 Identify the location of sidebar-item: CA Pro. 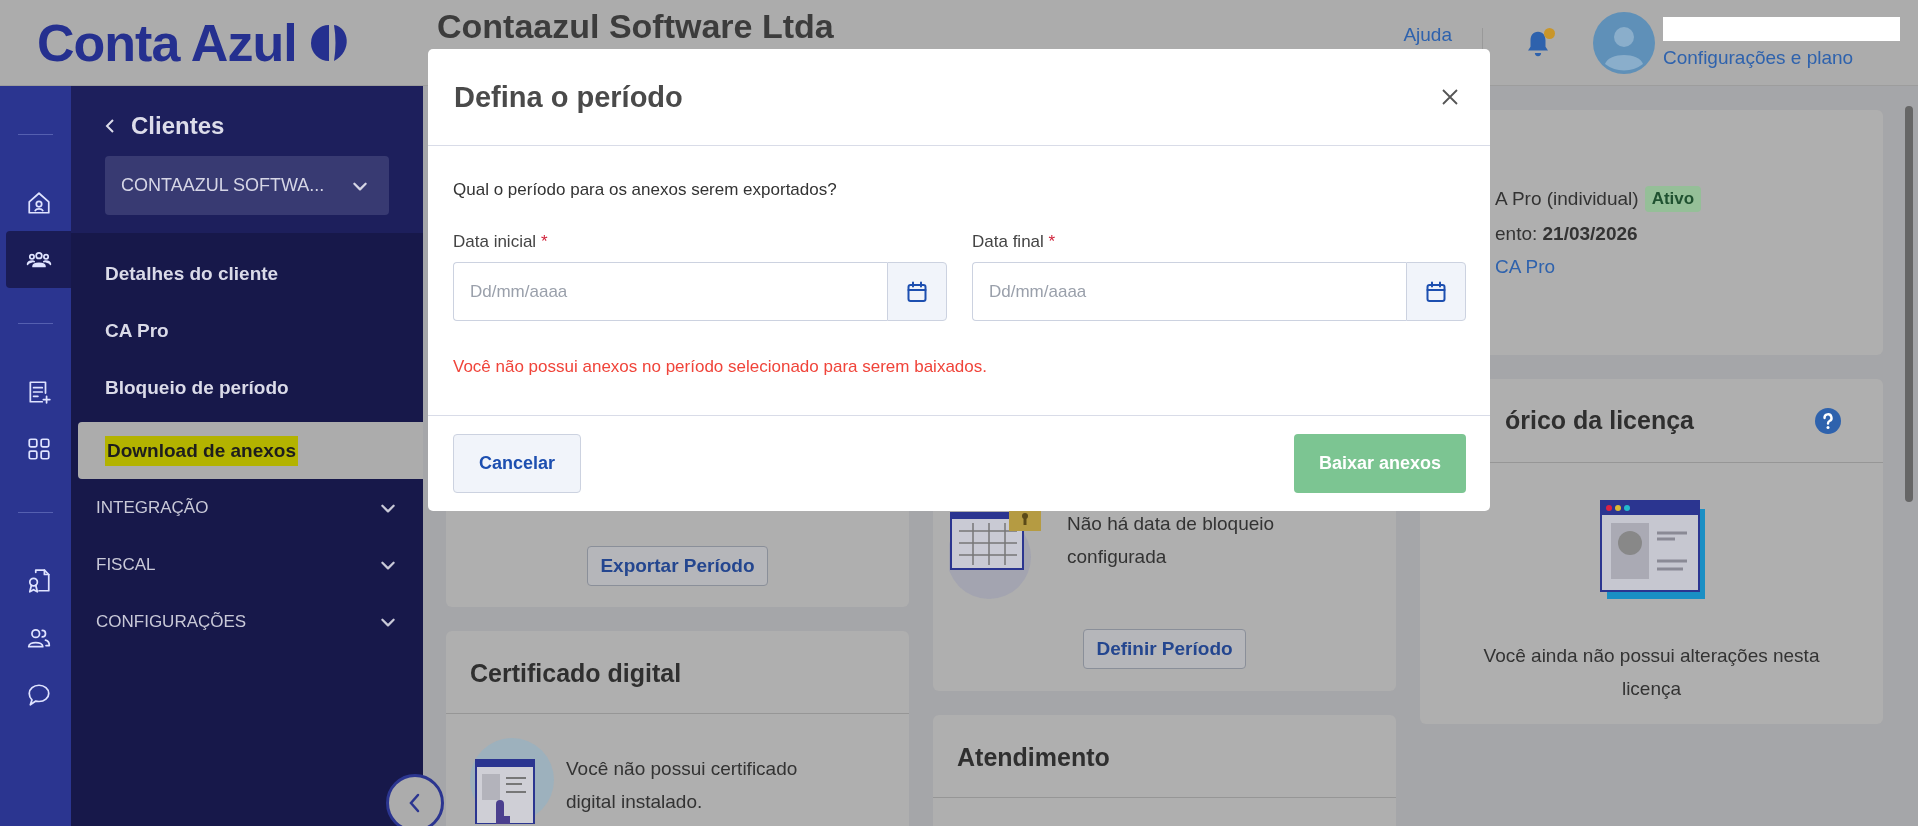
(250, 331).